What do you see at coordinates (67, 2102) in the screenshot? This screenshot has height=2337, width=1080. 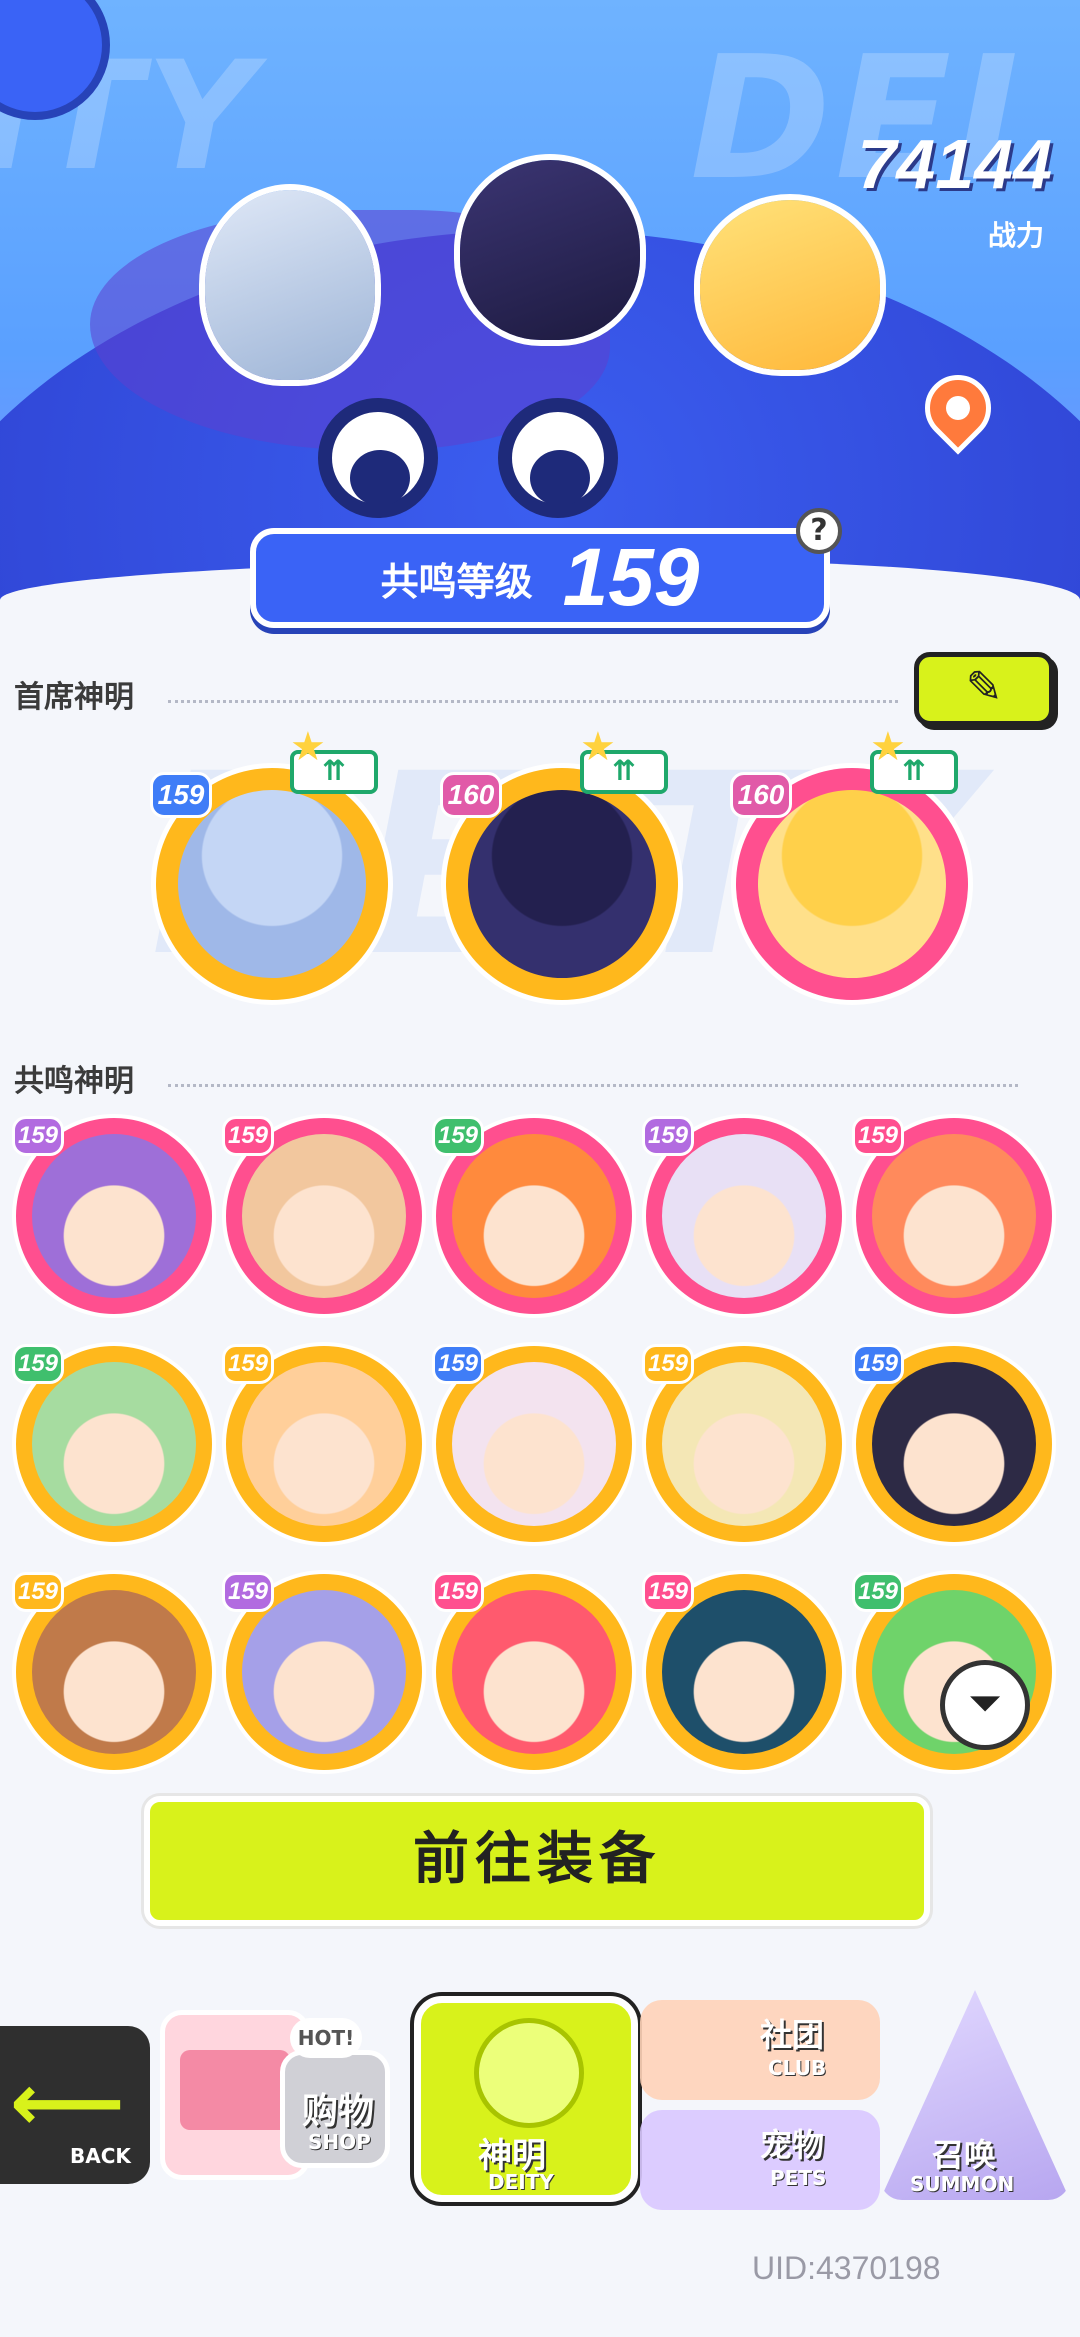 I see `arrow-left-icon: ⟵` at bounding box center [67, 2102].